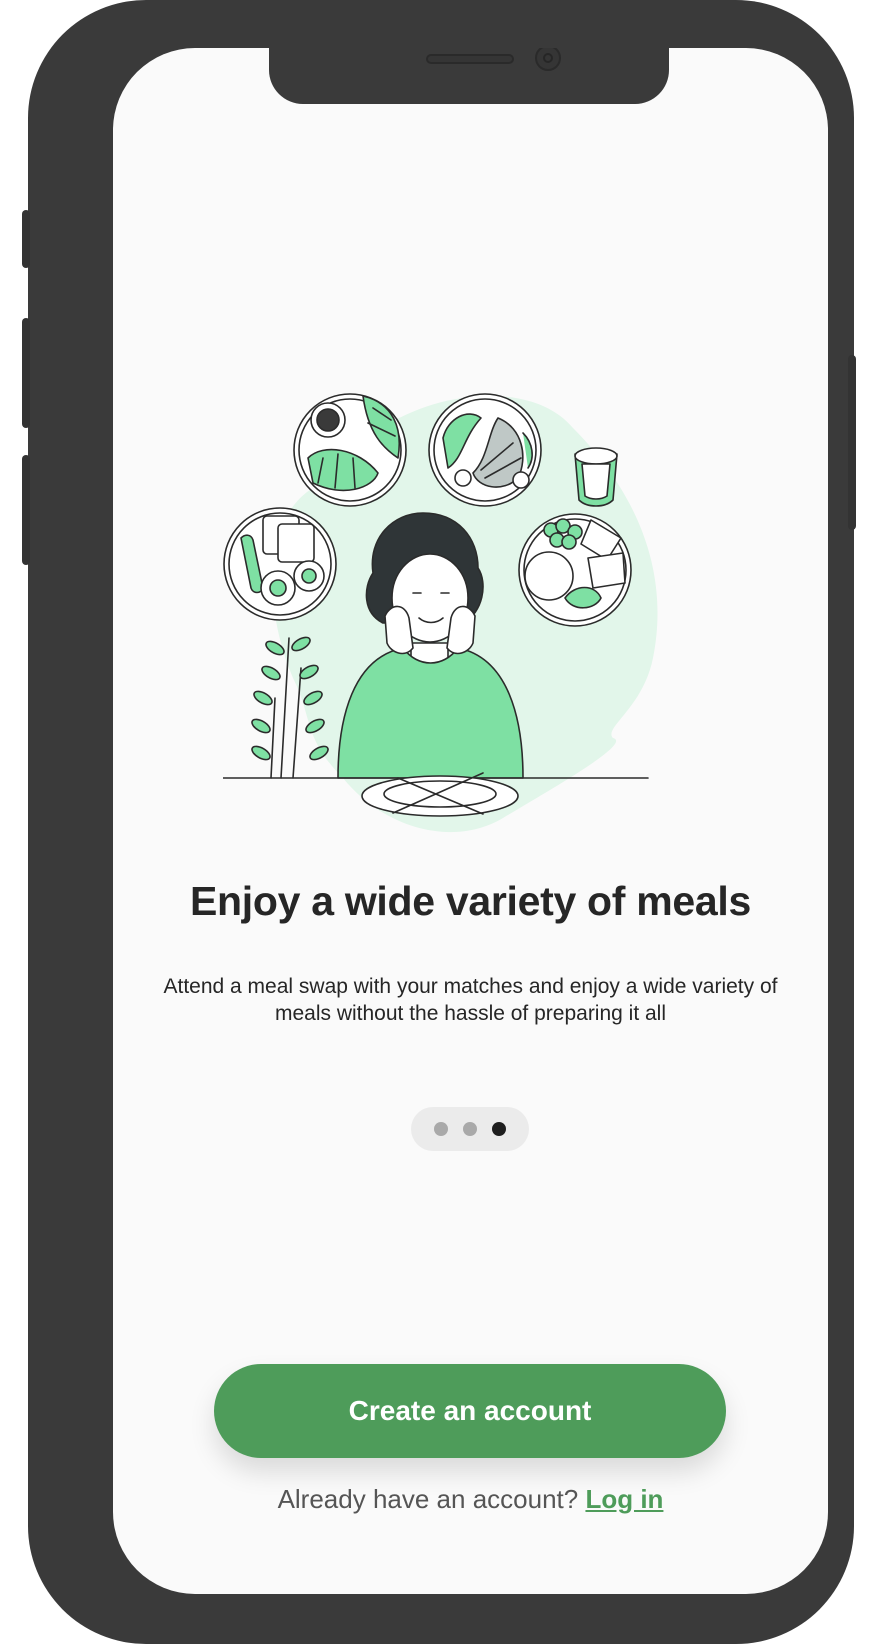 The height and width of the screenshot is (1644, 883). I want to click on create-account-button: Create an account, so click(470, 1411).